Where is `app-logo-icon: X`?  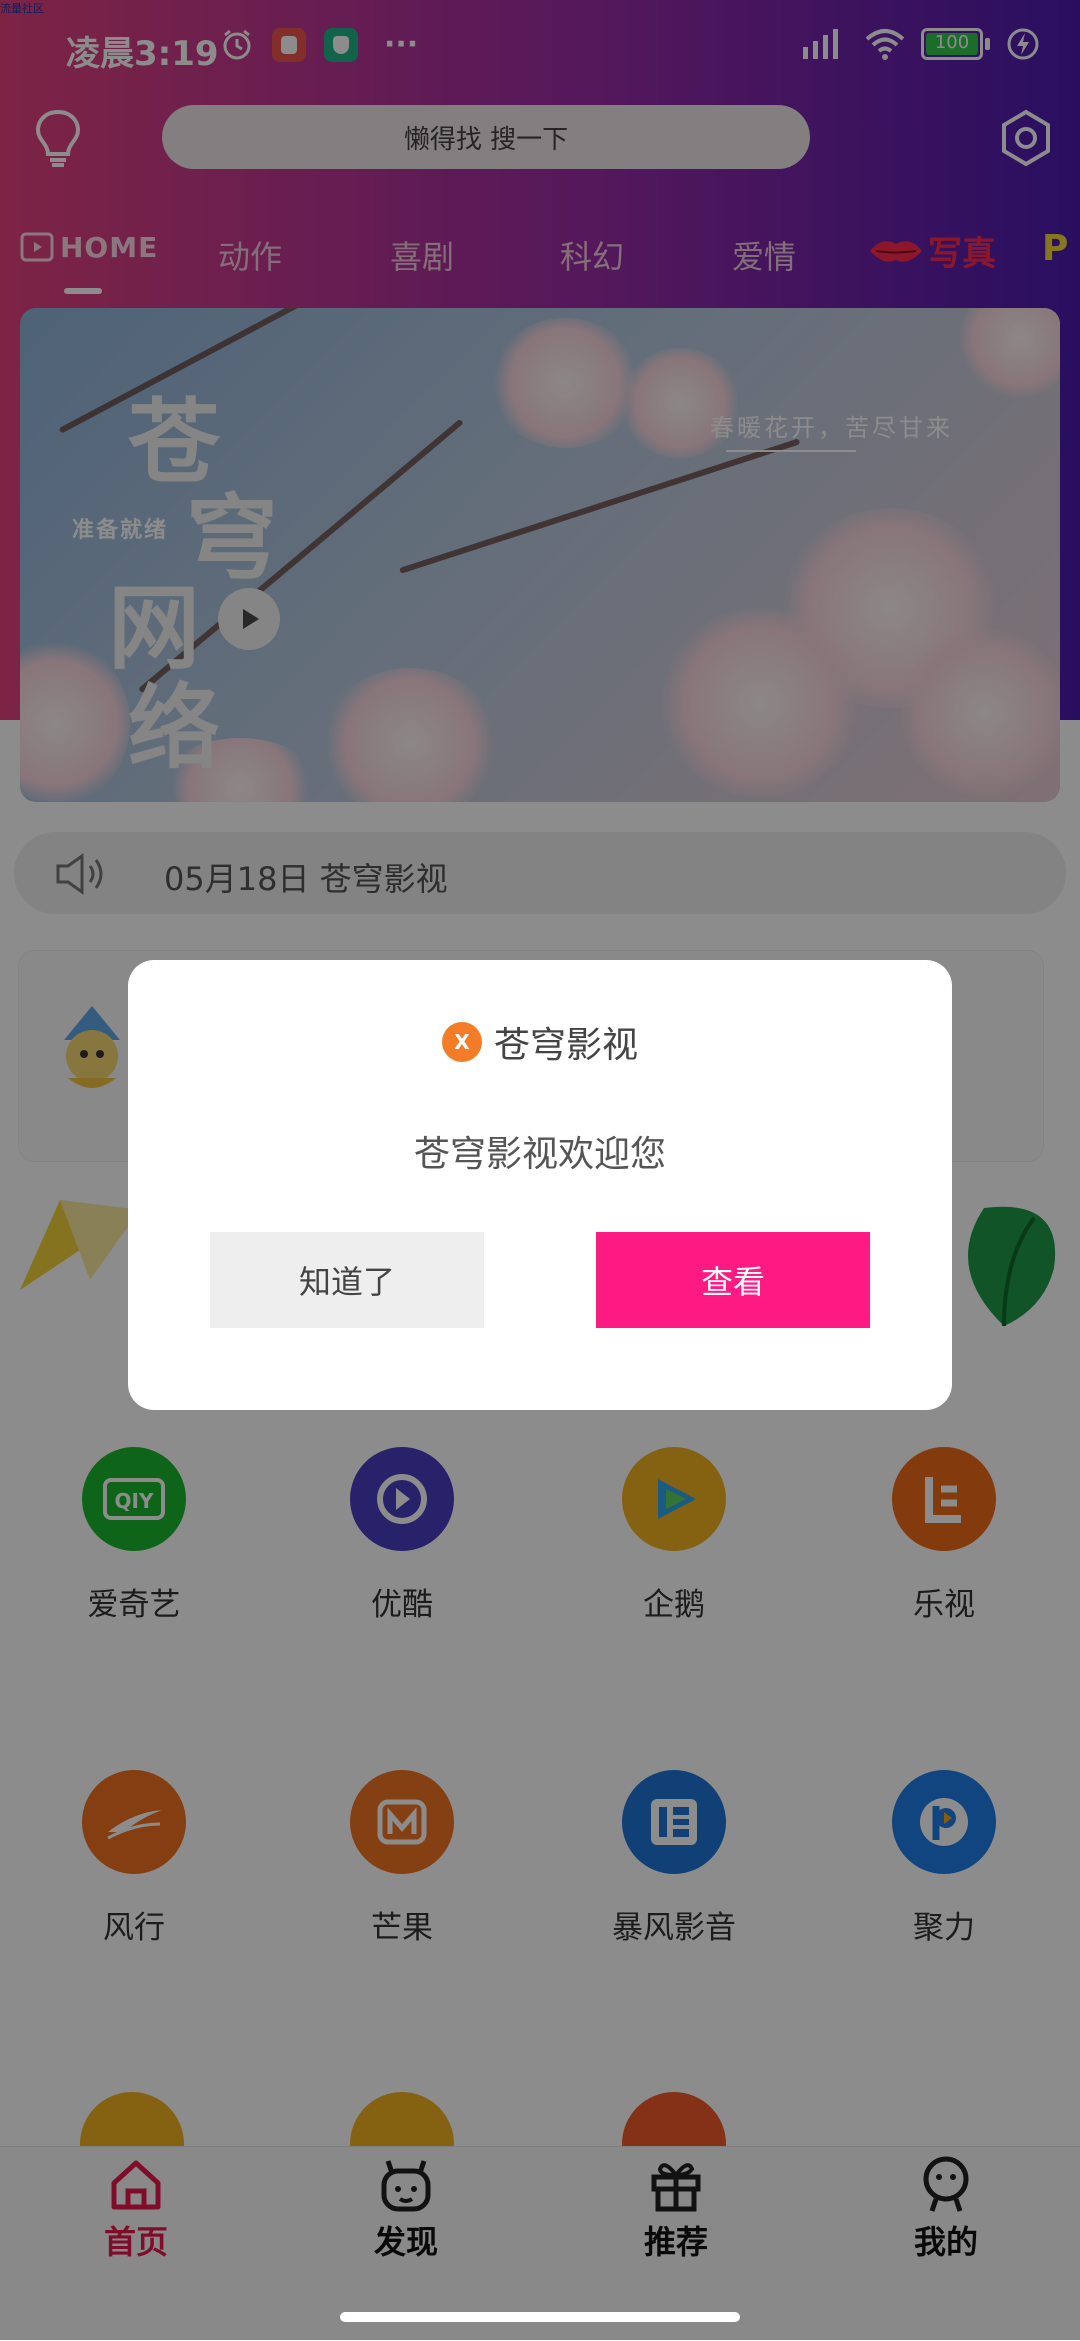 app-logo-icon: X is located at coordinates (461, 1042).